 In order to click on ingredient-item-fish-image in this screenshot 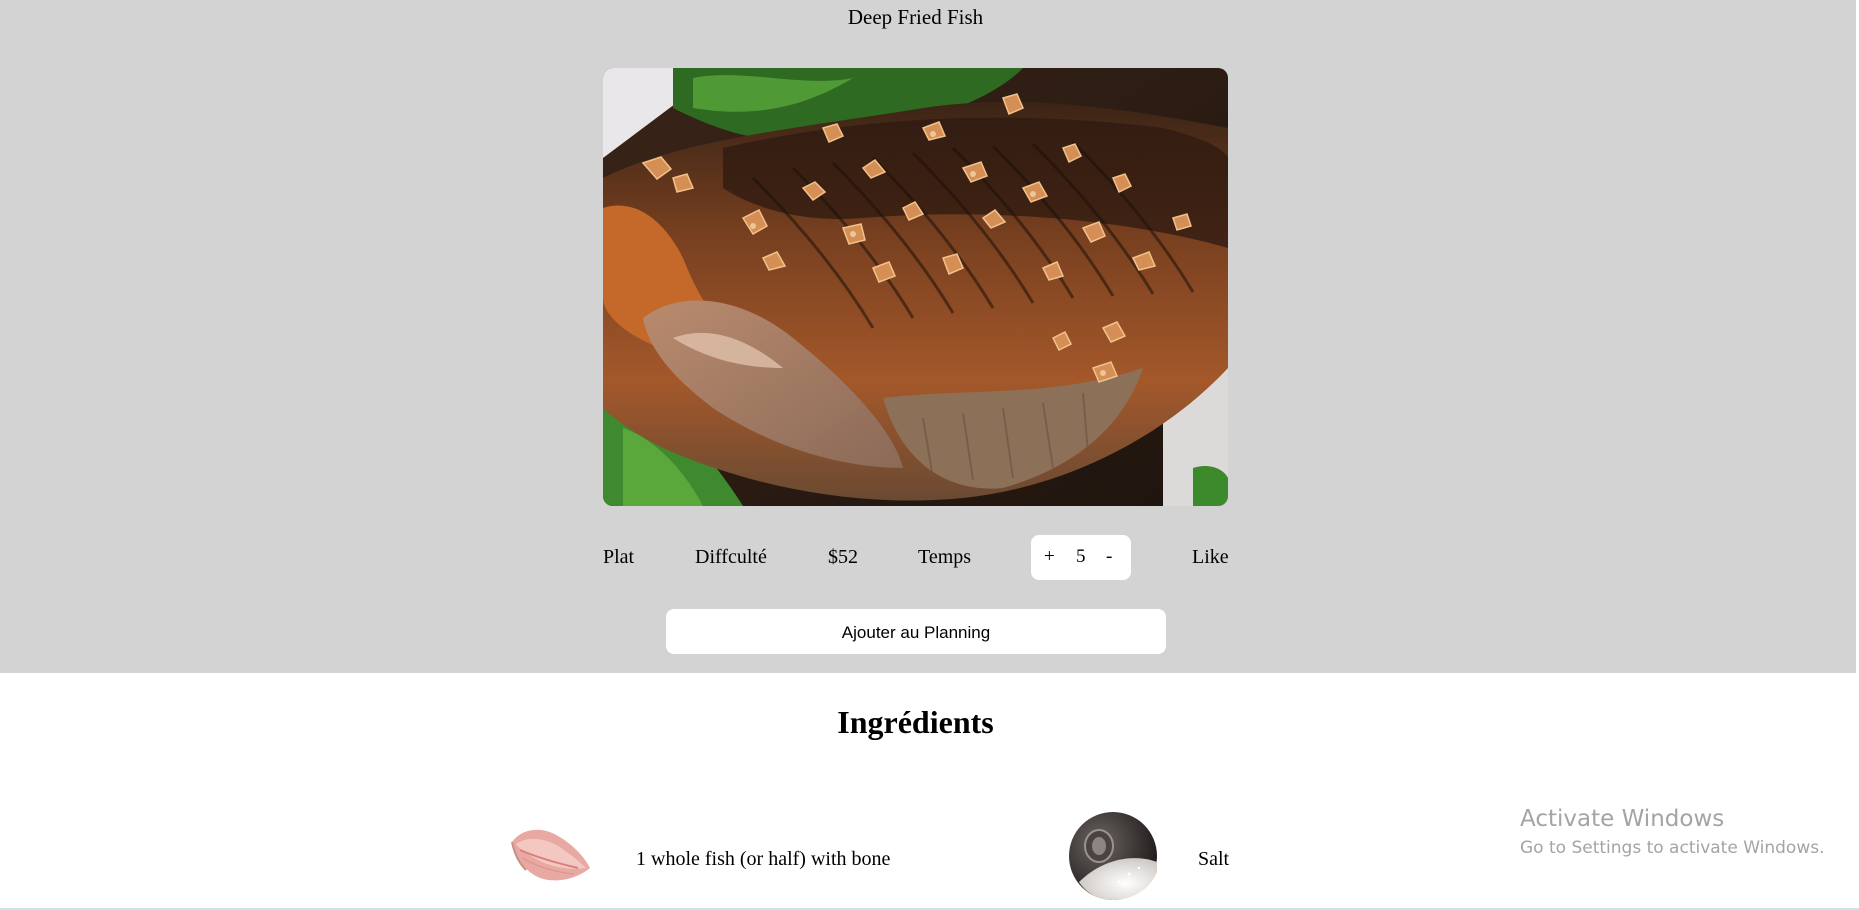, I will do `click(550, 854)`.